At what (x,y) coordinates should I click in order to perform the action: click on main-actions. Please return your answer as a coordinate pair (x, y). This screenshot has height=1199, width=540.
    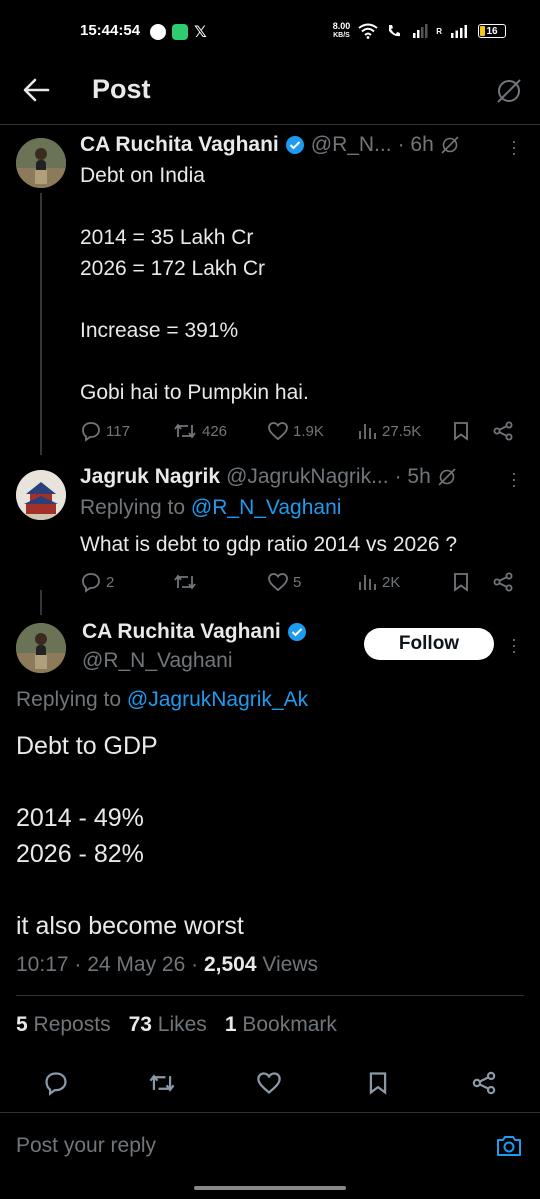
    Looking at the image, I should click on (270, 1082).